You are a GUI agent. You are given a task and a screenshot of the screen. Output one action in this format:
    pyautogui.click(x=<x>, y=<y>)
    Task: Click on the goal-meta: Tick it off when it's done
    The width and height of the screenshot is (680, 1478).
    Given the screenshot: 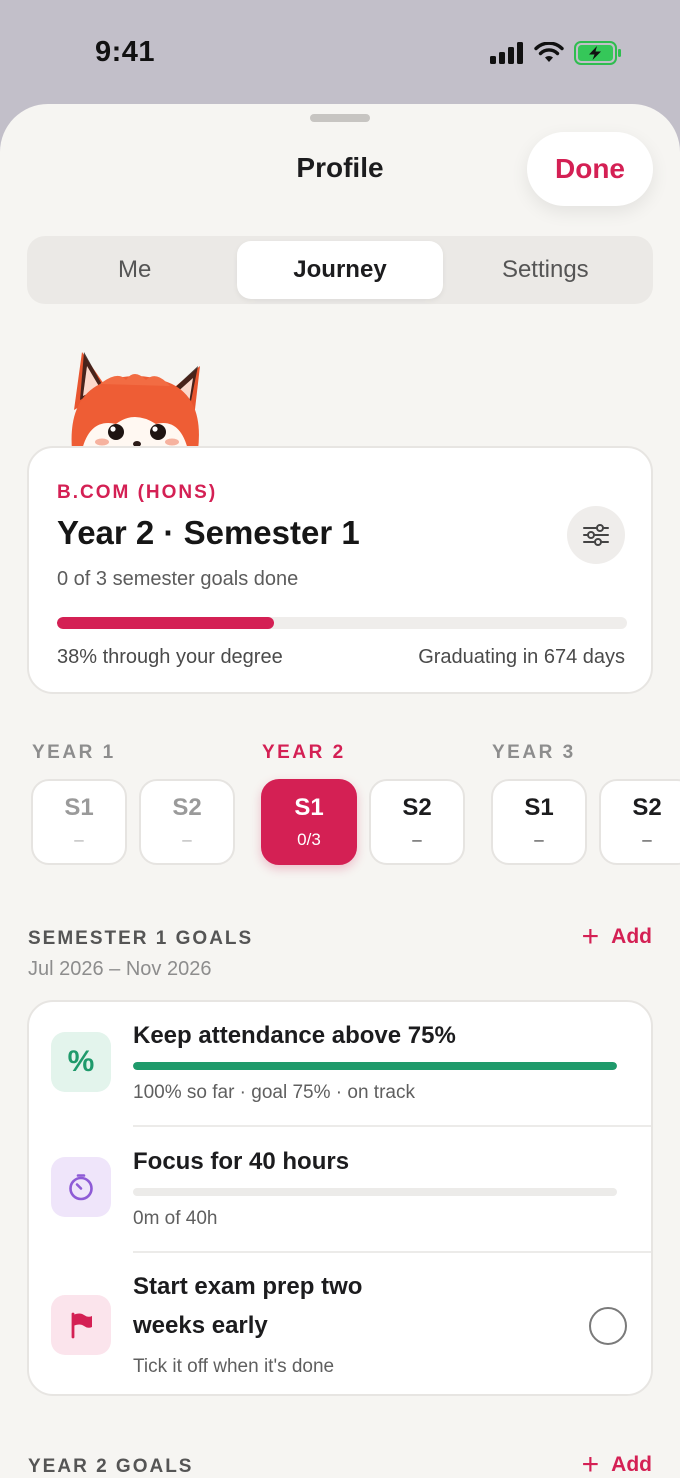 What is the action you would take?
    pyautogui.click(x=234, y=1366)
    